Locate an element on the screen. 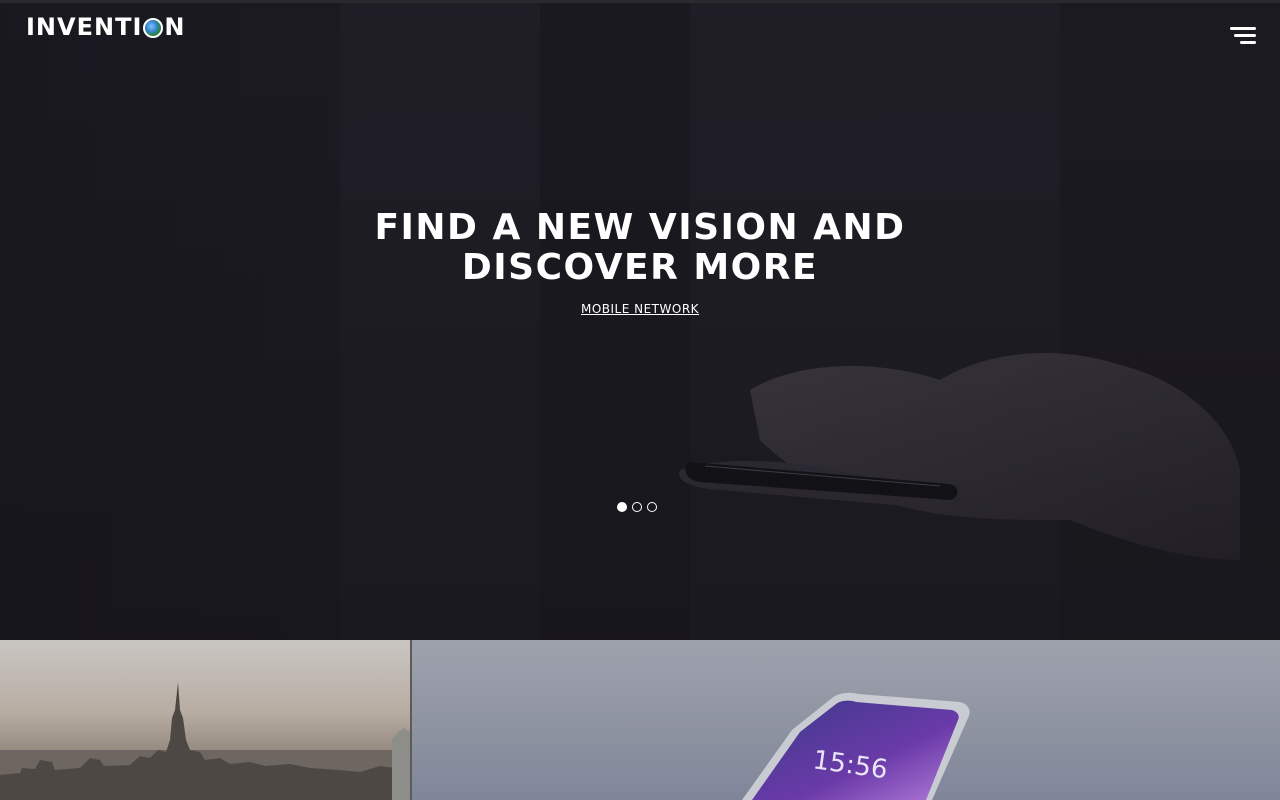 Image resolution: width=1280 pixels, height=800 pixels. hero-title-line-1: FIND A NEW VISION AND is located at coordinates (640, 227).